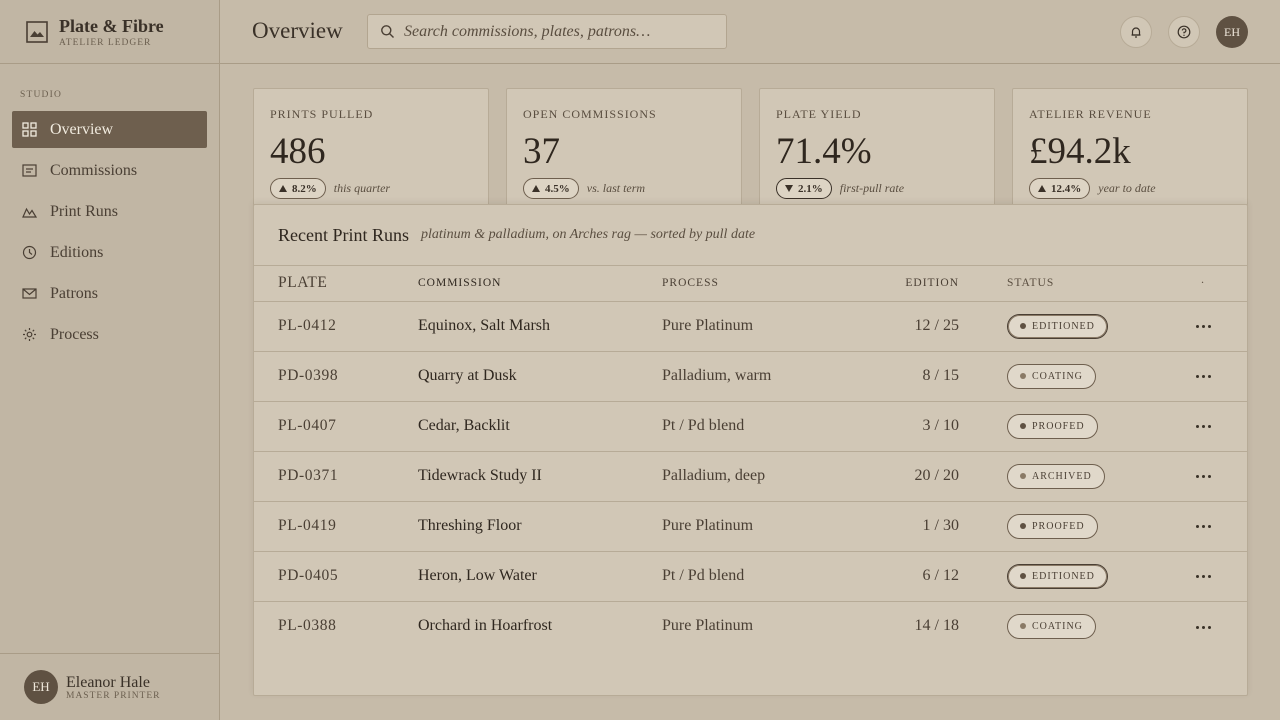 The width and height of the screenshot is (1280, 720). Describe the element at coordinates (308, 575) in the screenshot. I see `cell-plate: PD-0405` at that location.